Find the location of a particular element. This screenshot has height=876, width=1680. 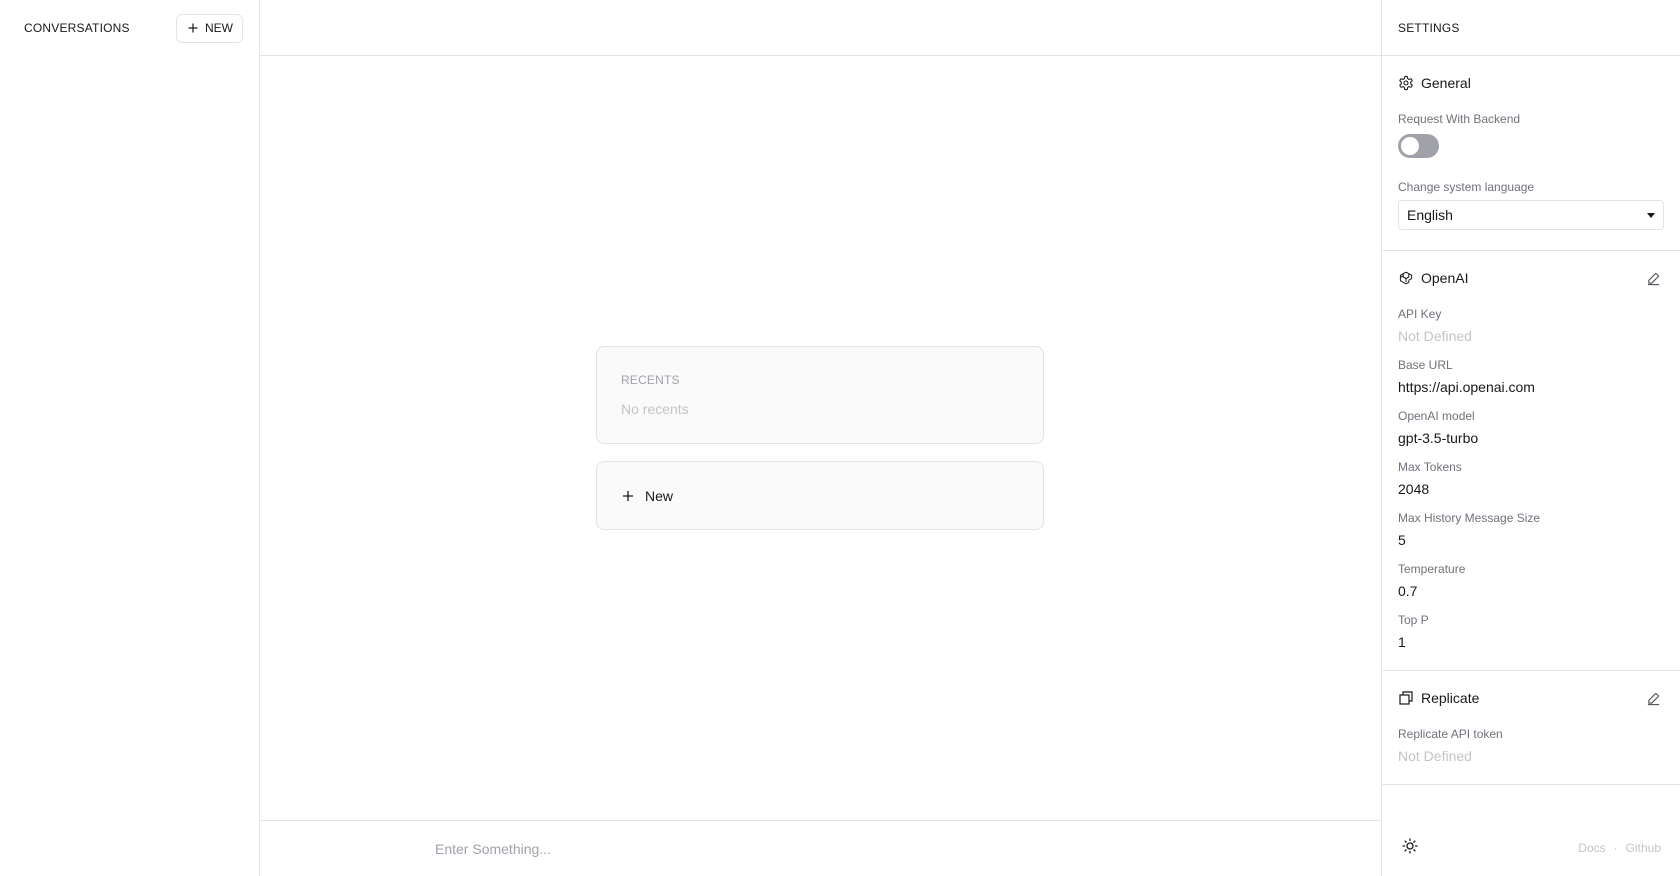

openai-section-header: OpenAI is located at coordinates (1531, 278).